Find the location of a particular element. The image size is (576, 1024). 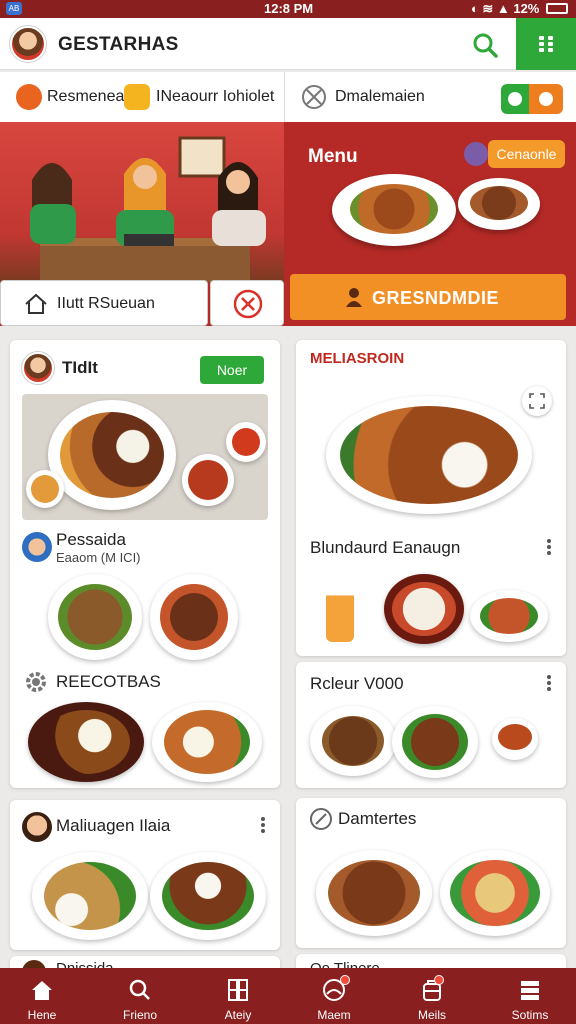

mince-plate is located at coordinates (353, 741).